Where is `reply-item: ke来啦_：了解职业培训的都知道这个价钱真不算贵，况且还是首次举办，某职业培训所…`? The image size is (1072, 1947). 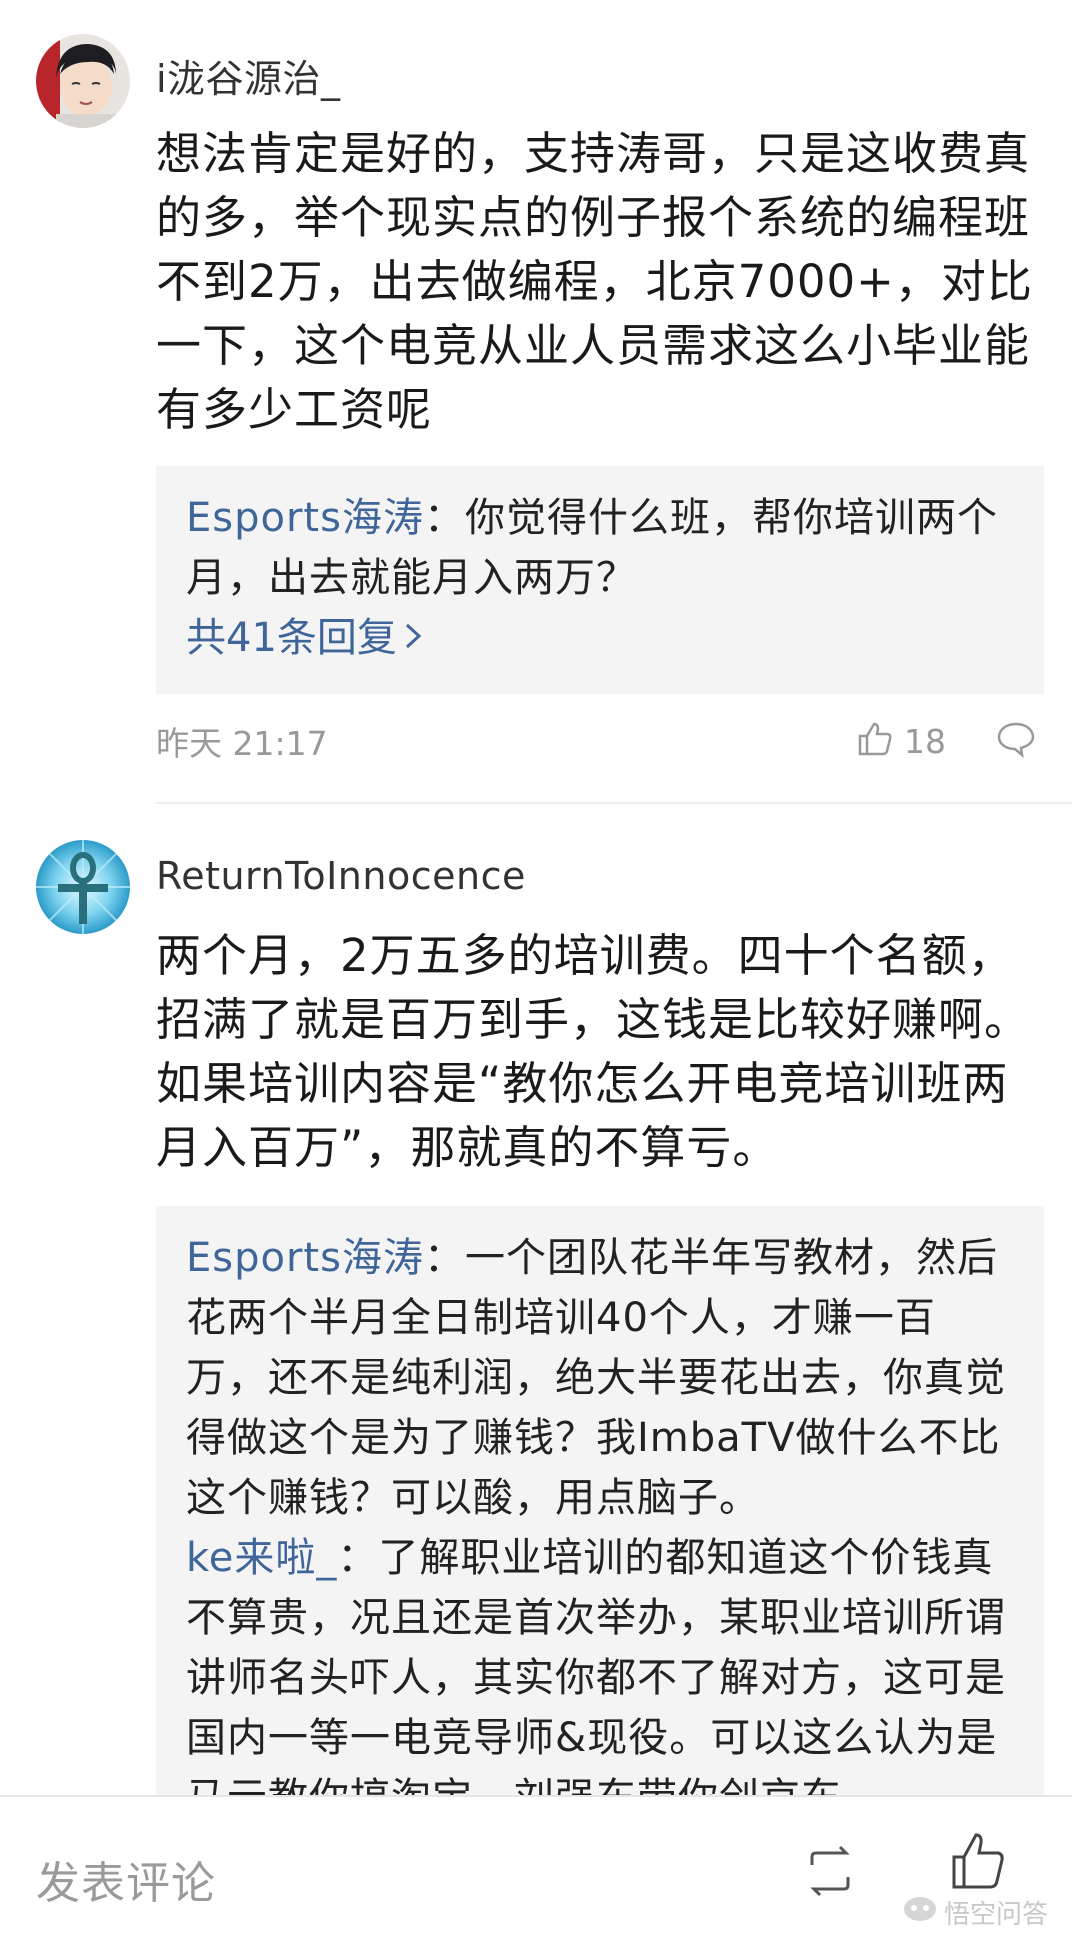
reply-item: ke来啦_：了解职业培训的都知道这个价钱真不算贵，况且还是首次举办，某职业培训所… is located at coordinates (601, 1661).